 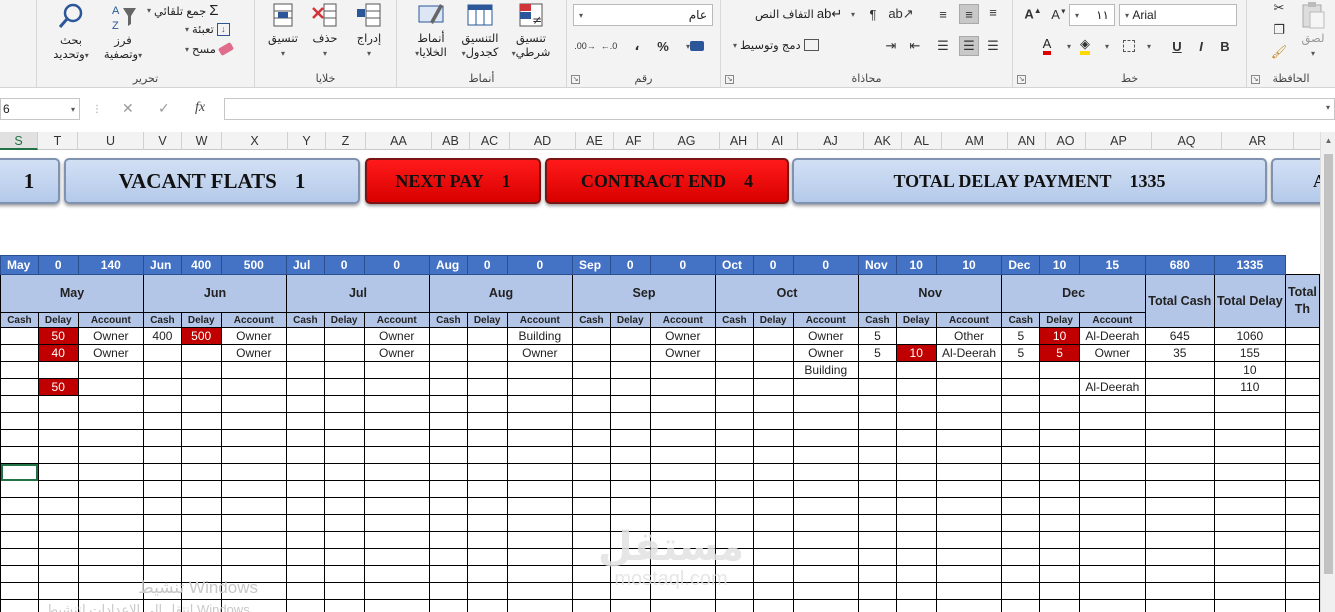 I want to click on column-header: AQ, so click(x=1187, y=141).